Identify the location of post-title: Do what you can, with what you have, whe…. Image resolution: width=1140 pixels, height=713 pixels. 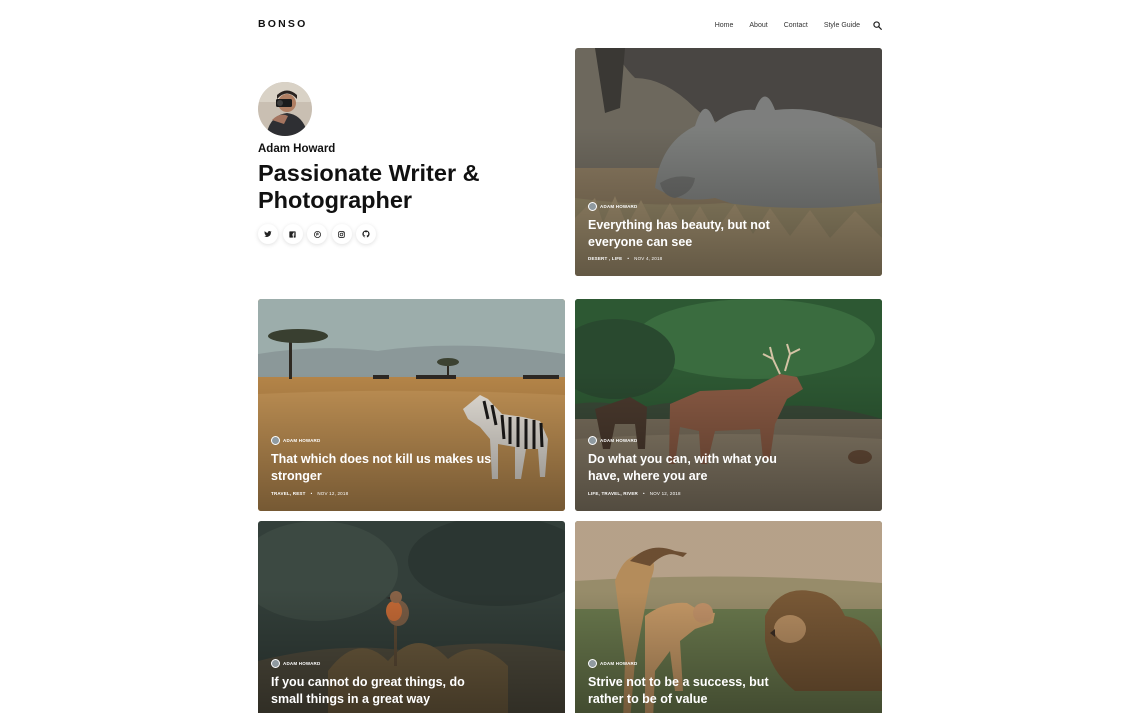
(698, 467).